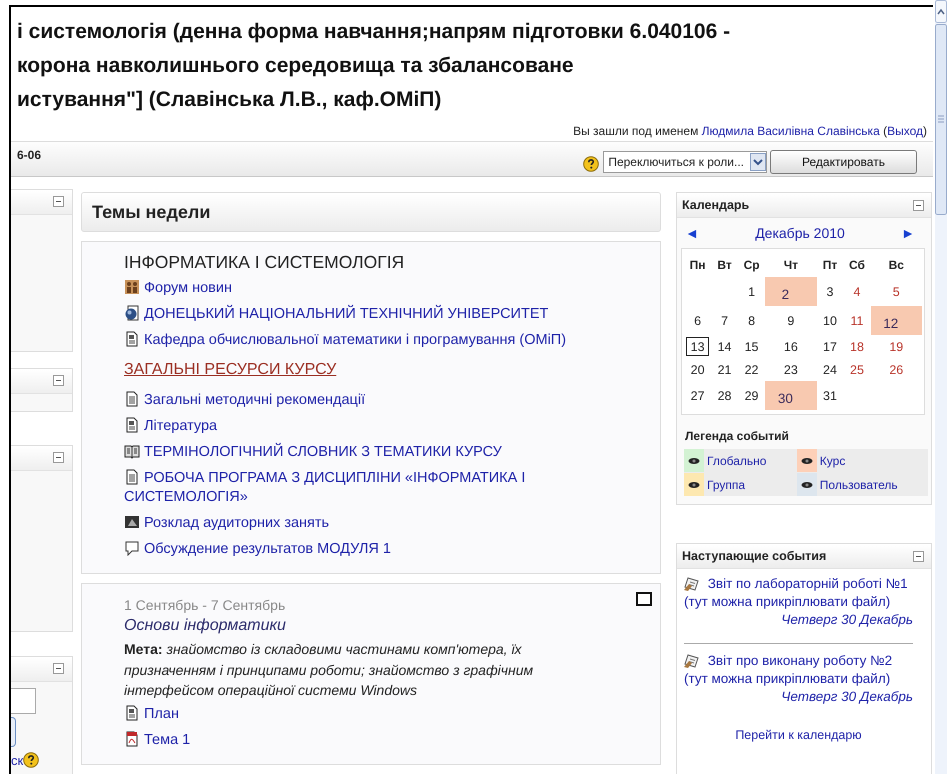 This screenshot has height=774, width=947. I want to click on legend-link: Курс, so click(833, 461).